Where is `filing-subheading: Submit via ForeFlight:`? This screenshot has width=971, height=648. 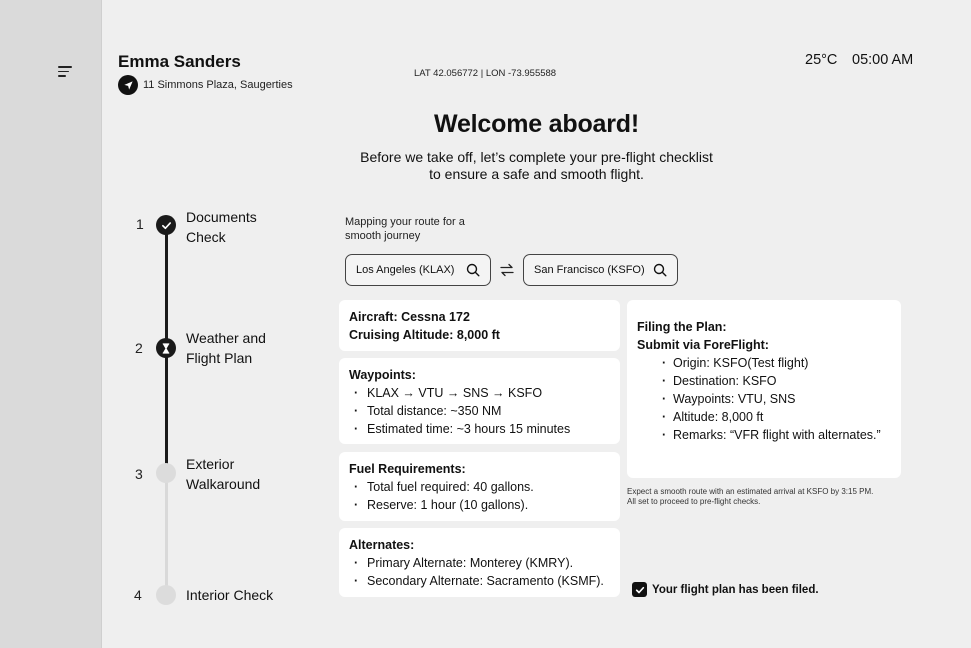
filing-subheading: Submit via ForeFlight: is located at coordinates (703, 345).